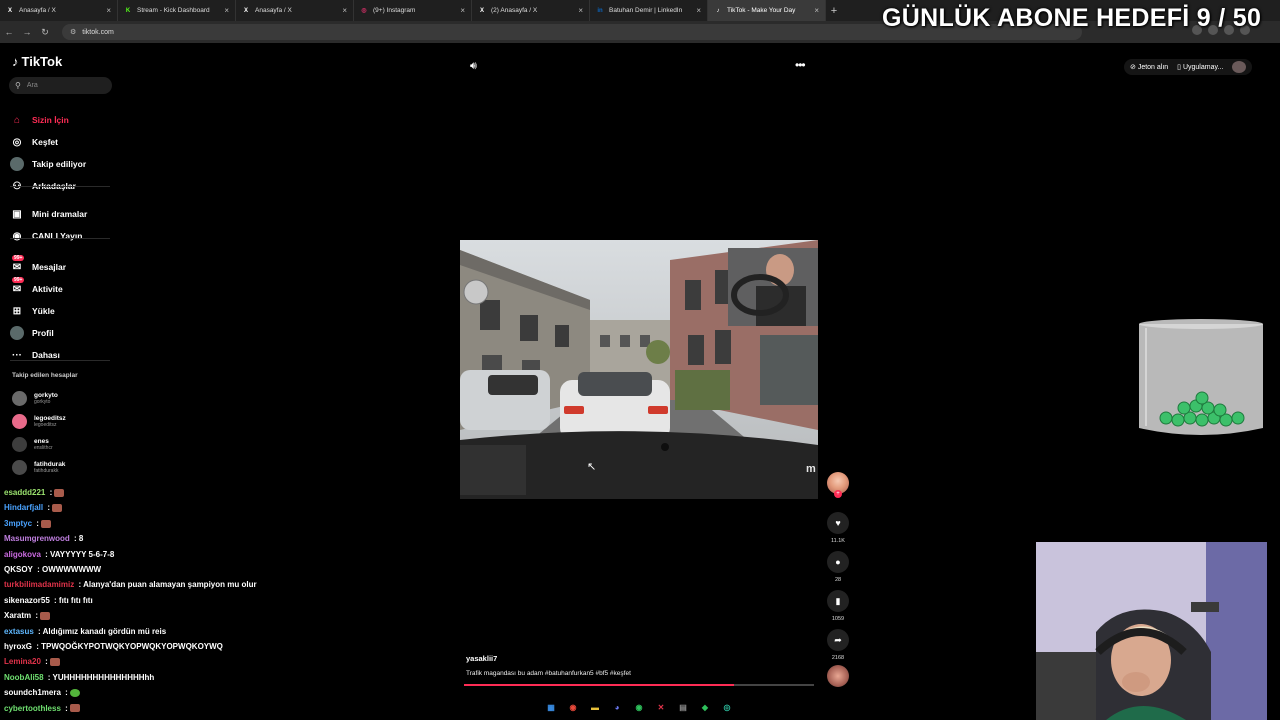 This screenshot has width=1280, height=720. Describe the element at coordinates (98, 32) in the screenshot. I see `url-text: tiktok.com` at that location.